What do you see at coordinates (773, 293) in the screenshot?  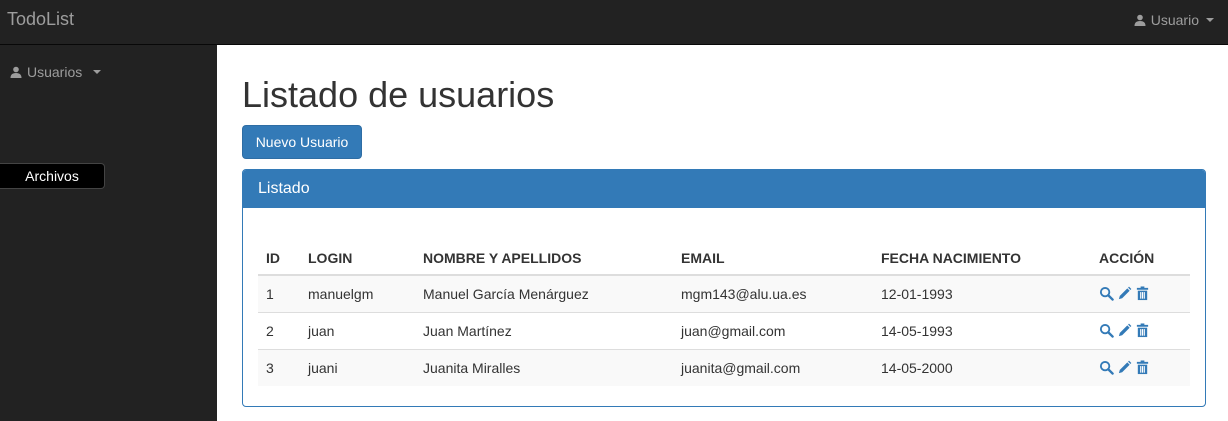 I see `cell-email: mgm143@alu.ua.es` at bounding box center [773, 293].